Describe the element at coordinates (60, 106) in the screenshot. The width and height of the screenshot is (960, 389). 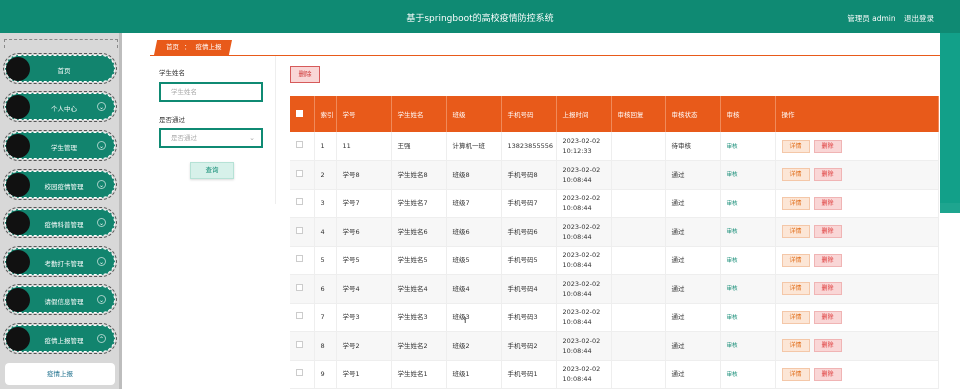
I see `sidebar-item: 个人中心 ⌄` at that location.